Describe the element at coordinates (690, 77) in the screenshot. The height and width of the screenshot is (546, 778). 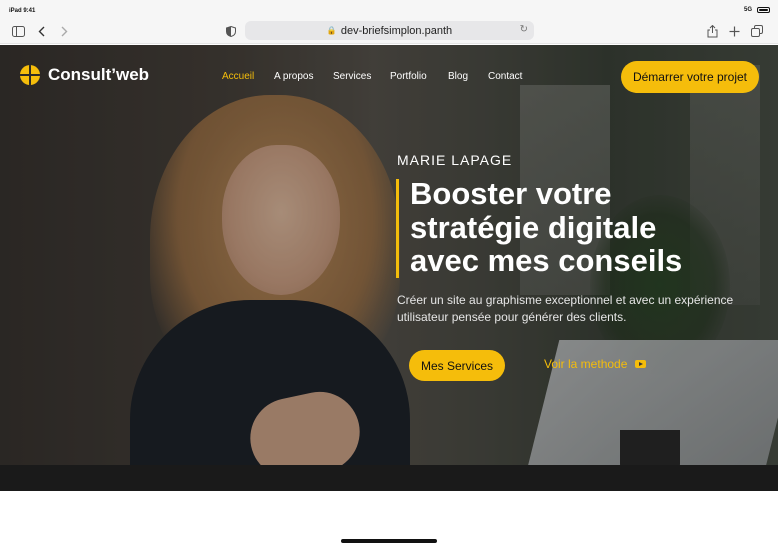
I see `start-project-button: Démarrer votre projet` at that location.